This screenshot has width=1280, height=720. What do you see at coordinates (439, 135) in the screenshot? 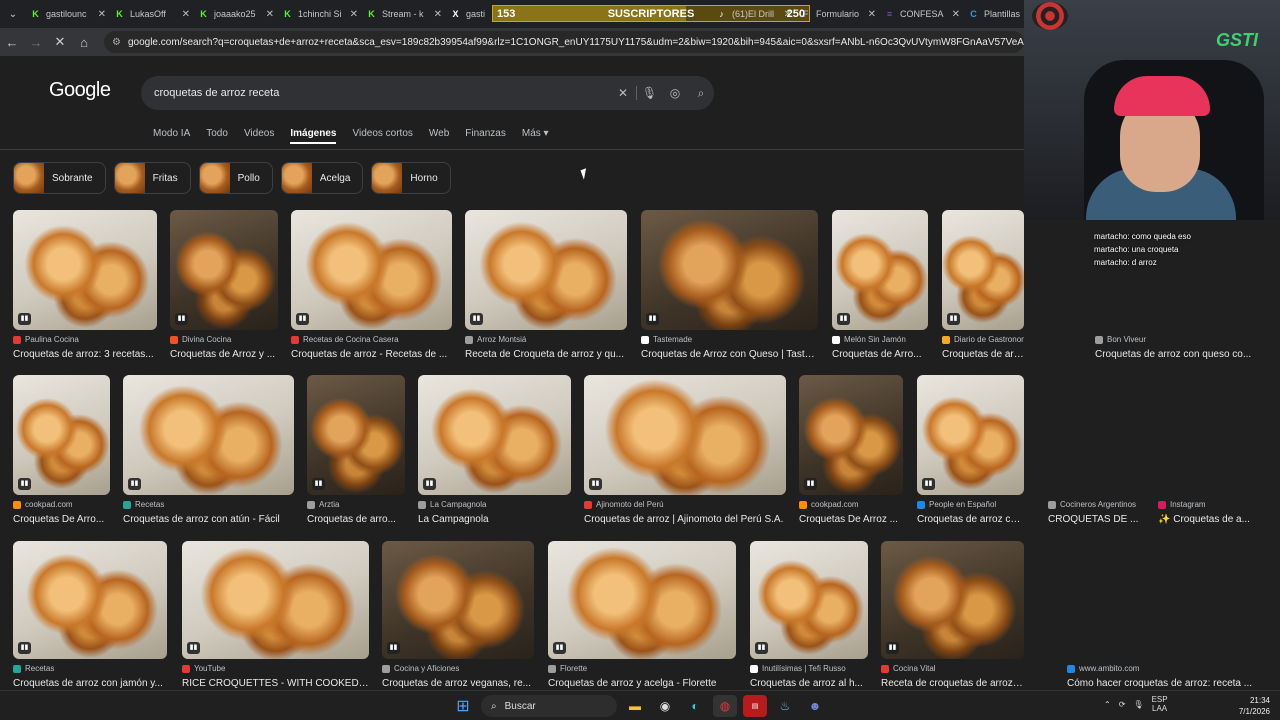
I see `category-tab-5: Web` at bounding box center [439, 135].